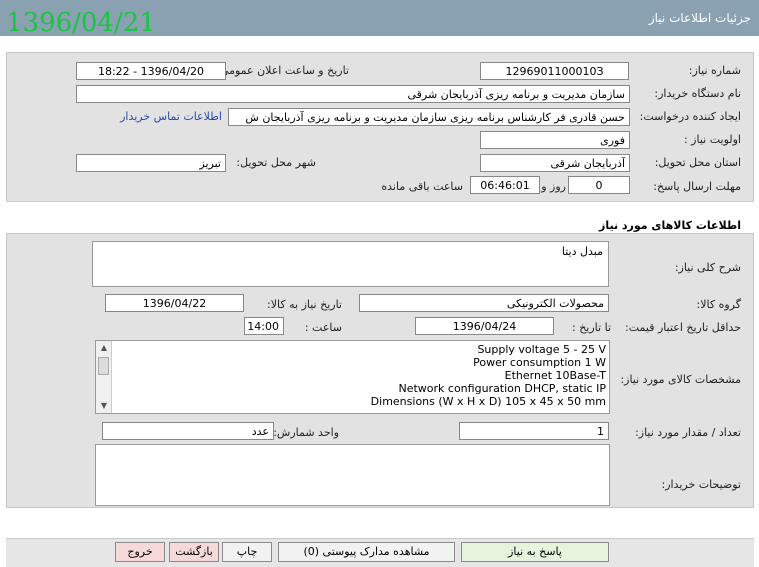 The width and height of the screenshot is (759, 567). What do you see at coordinates (151, 71) in the screenshot?
I see `announce-field: 1396/04/20 - 18:22` at bounding box center [151, 71].